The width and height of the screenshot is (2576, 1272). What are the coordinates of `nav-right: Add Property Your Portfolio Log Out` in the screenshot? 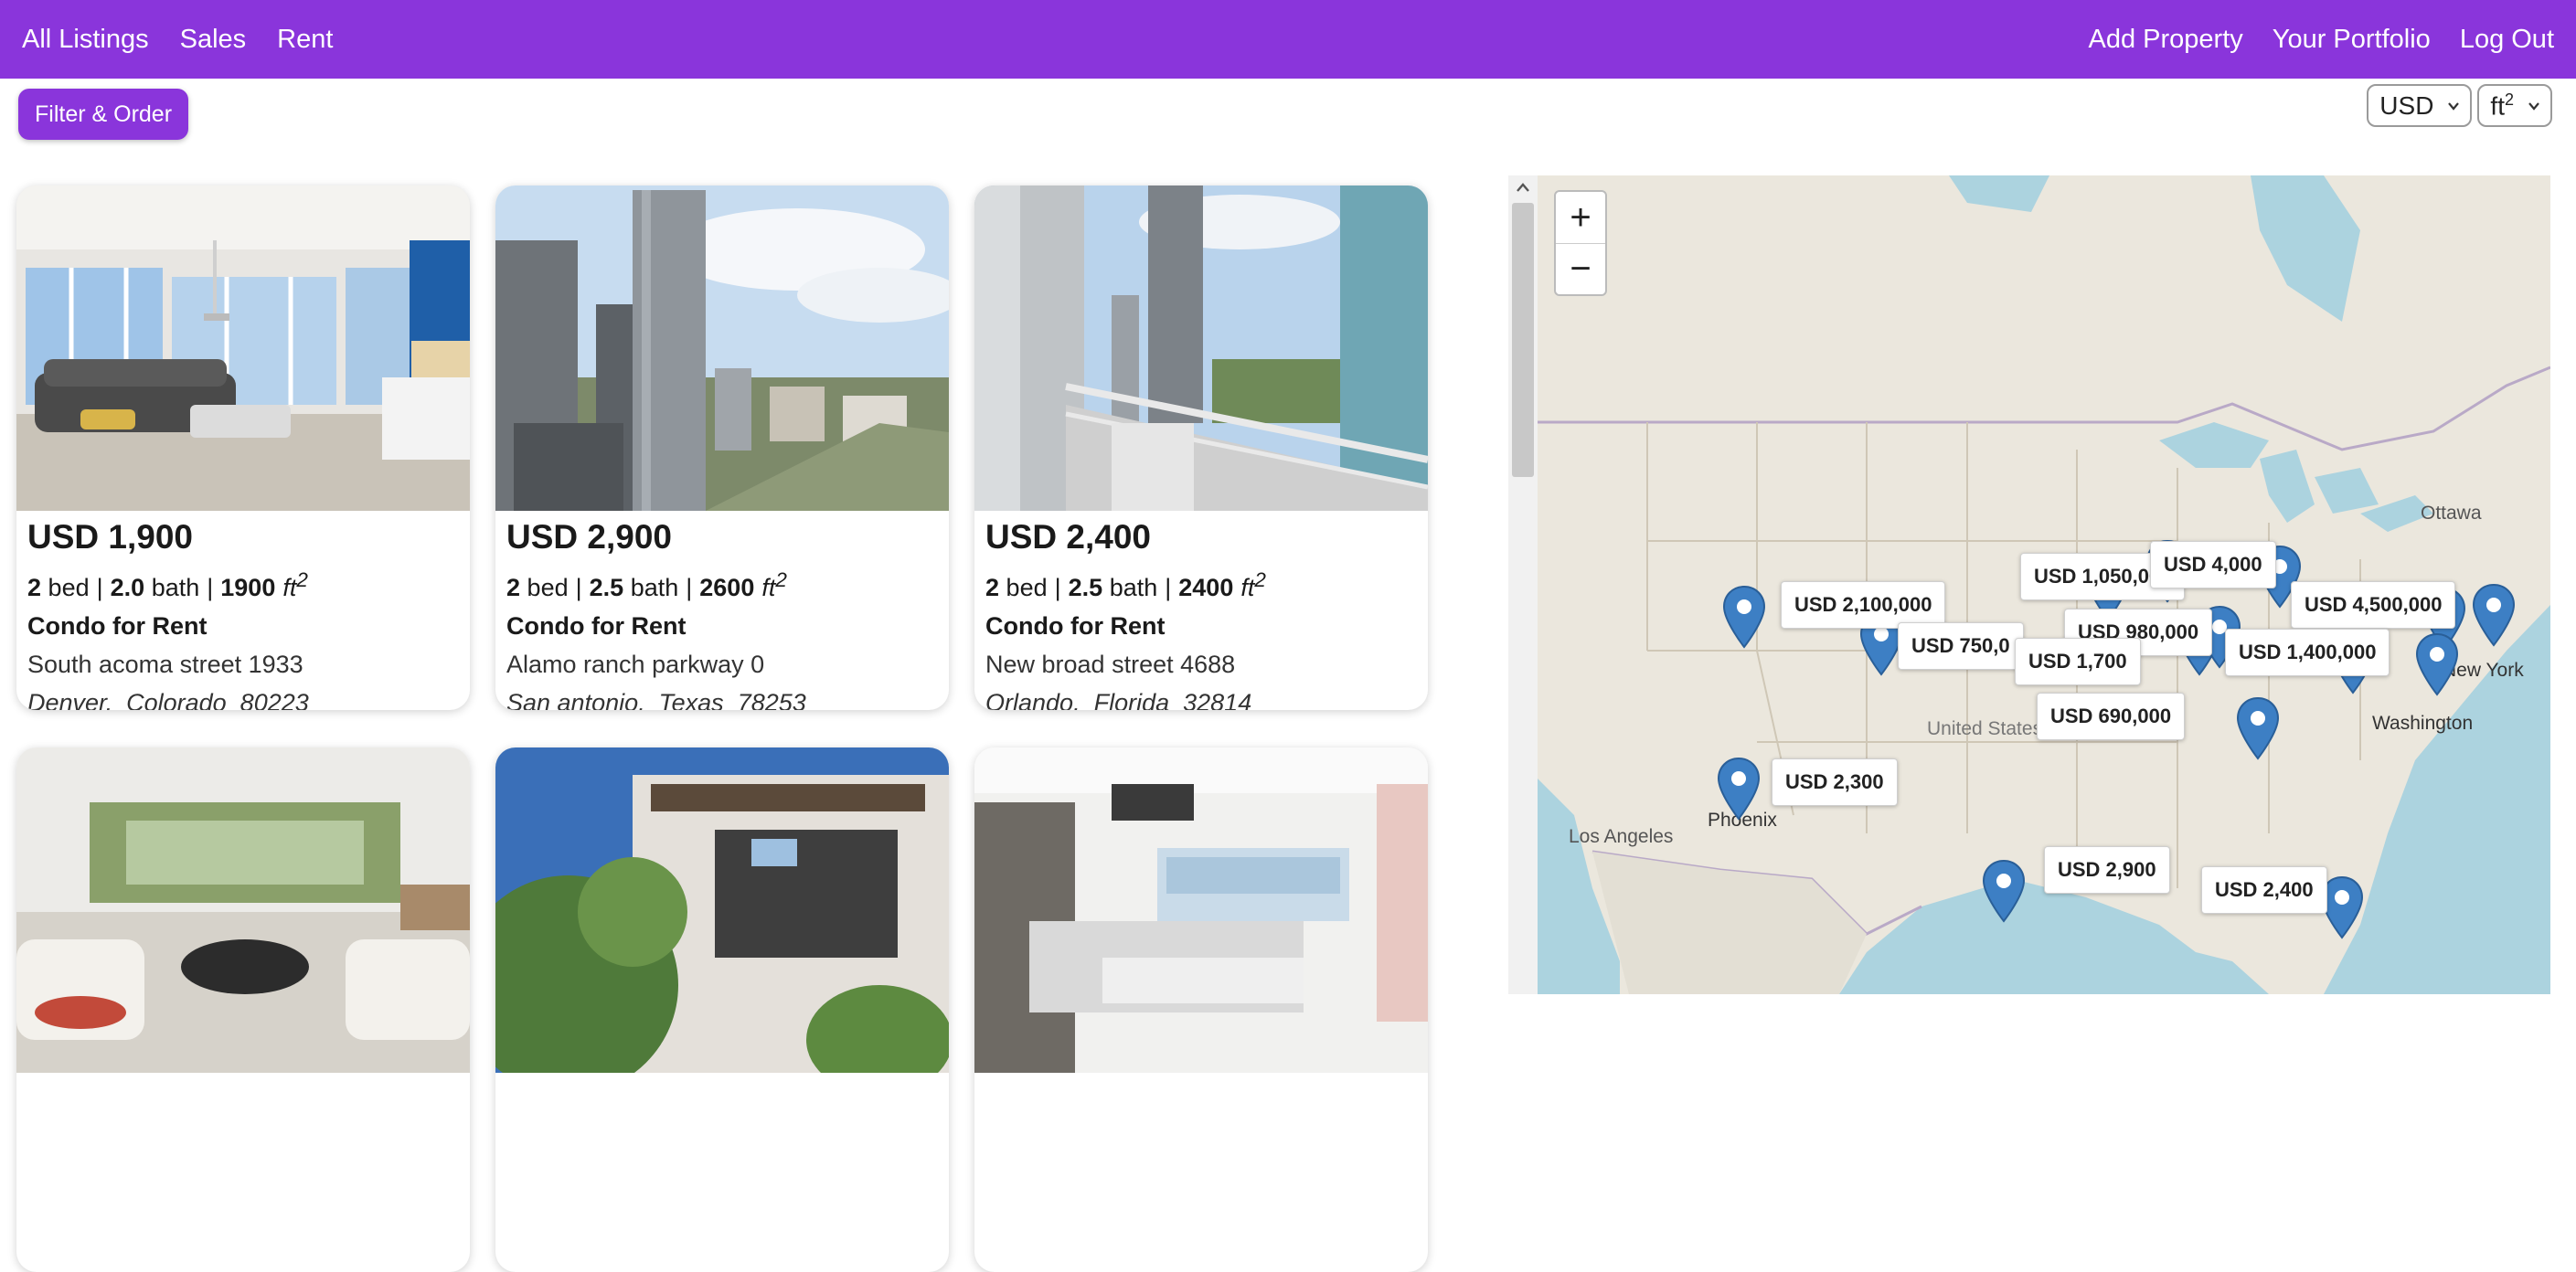 It's located at (2307, 40).